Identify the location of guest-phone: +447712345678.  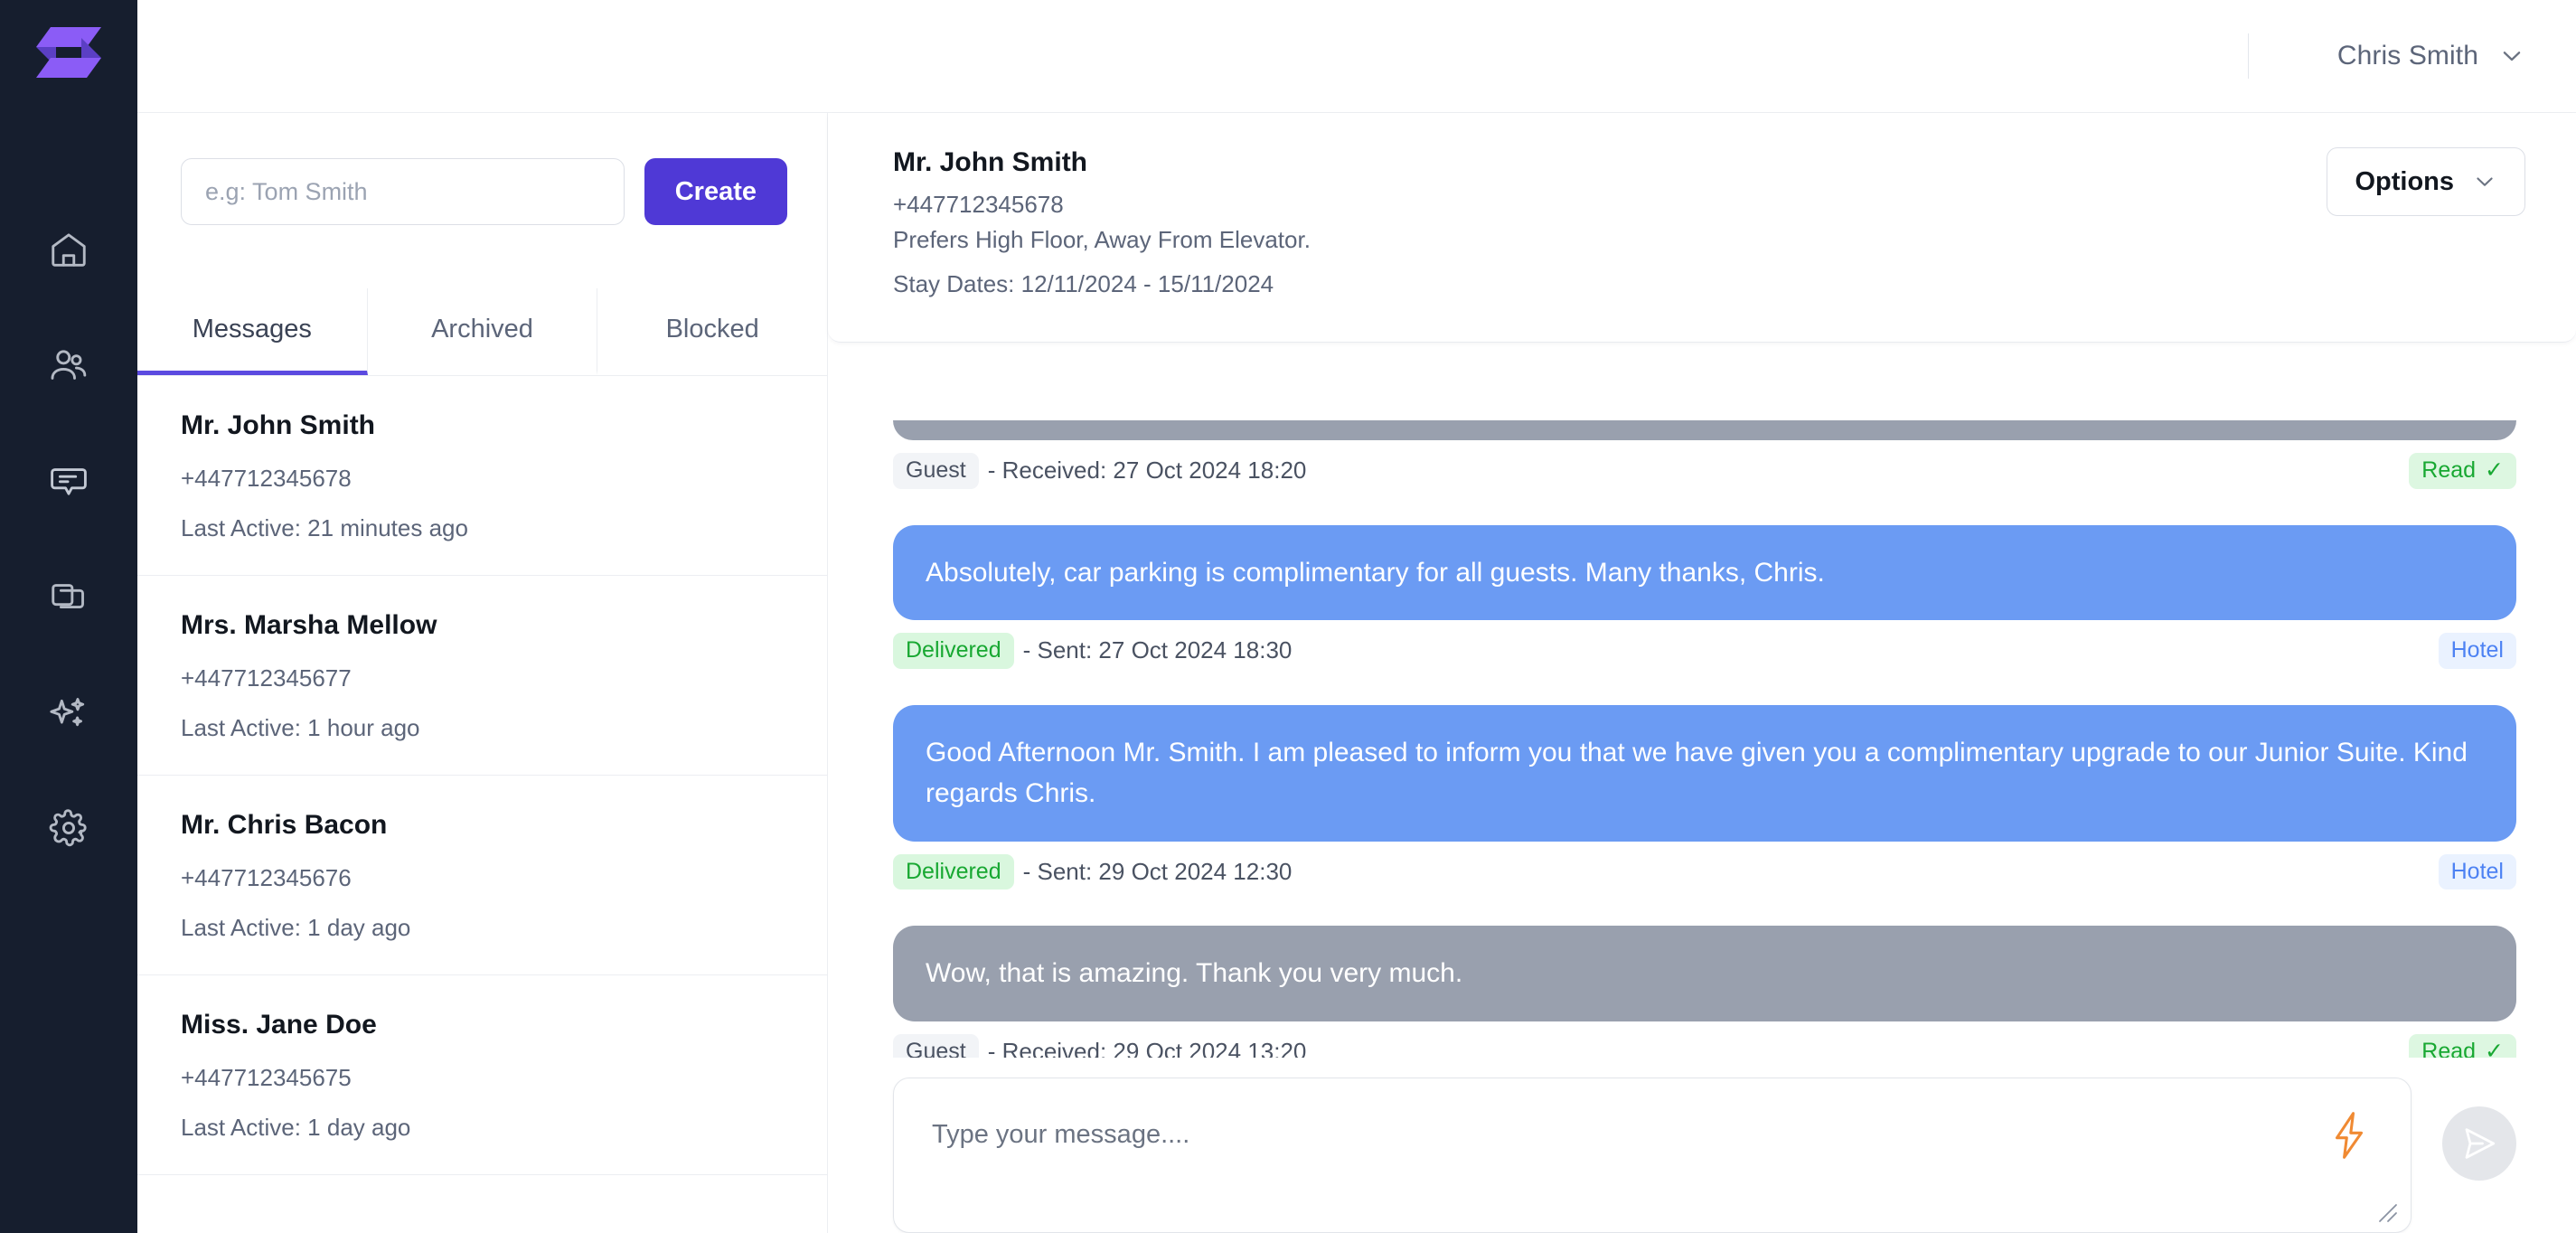
(979, 205).